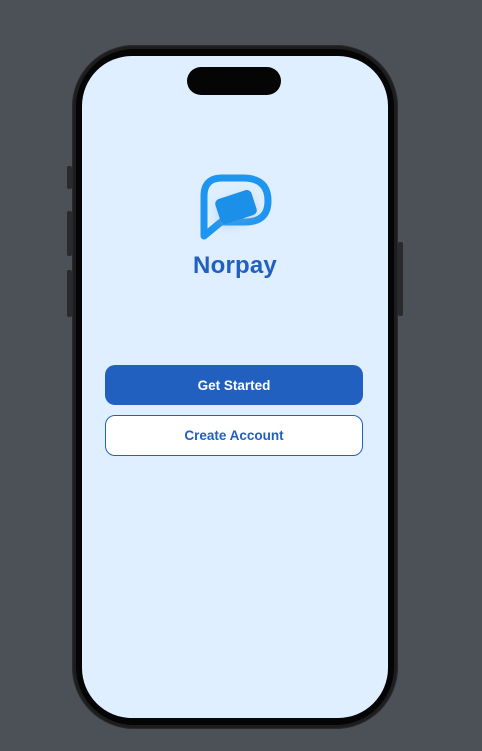 This screenshot has height=751, width=482. Describe the element at coordinates (235, 265) in the screenshot. I see `app-title: Norpay` at that location.